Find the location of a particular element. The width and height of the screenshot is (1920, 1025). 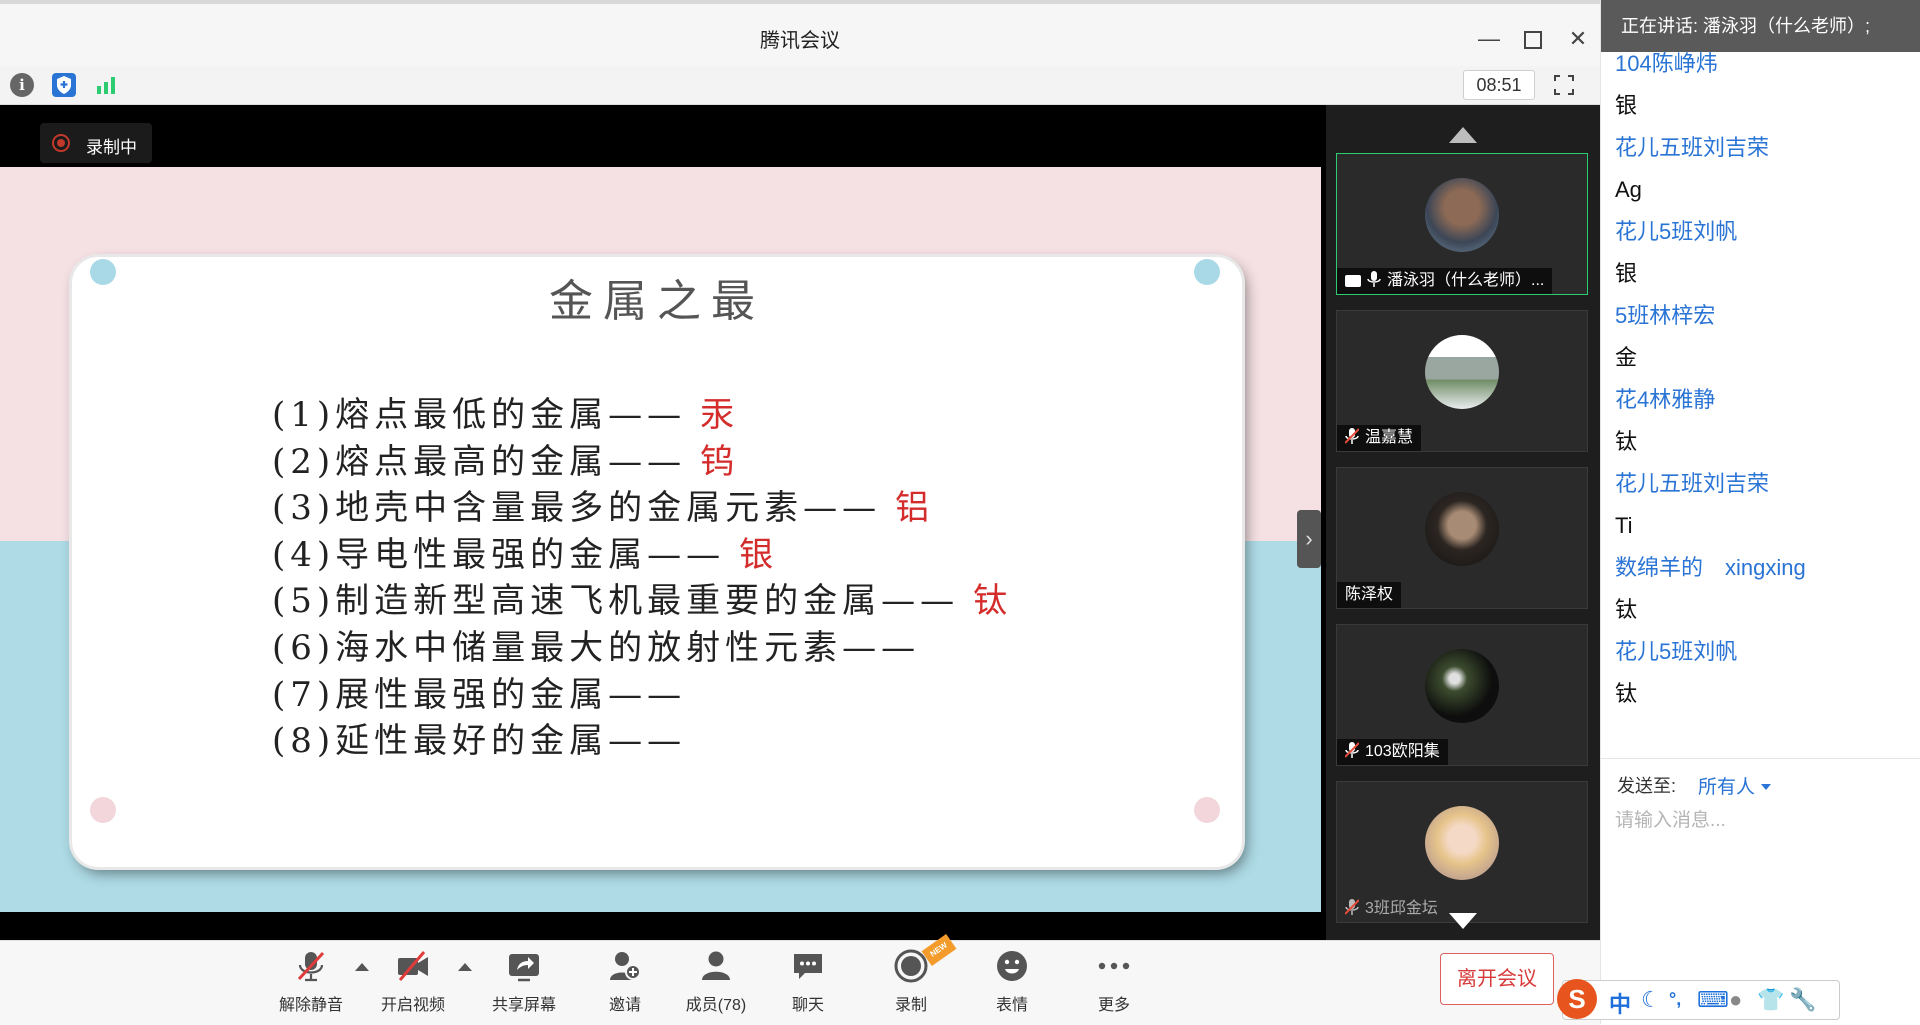

punctuation-icon: °, is located at coordinates (1675, 999).